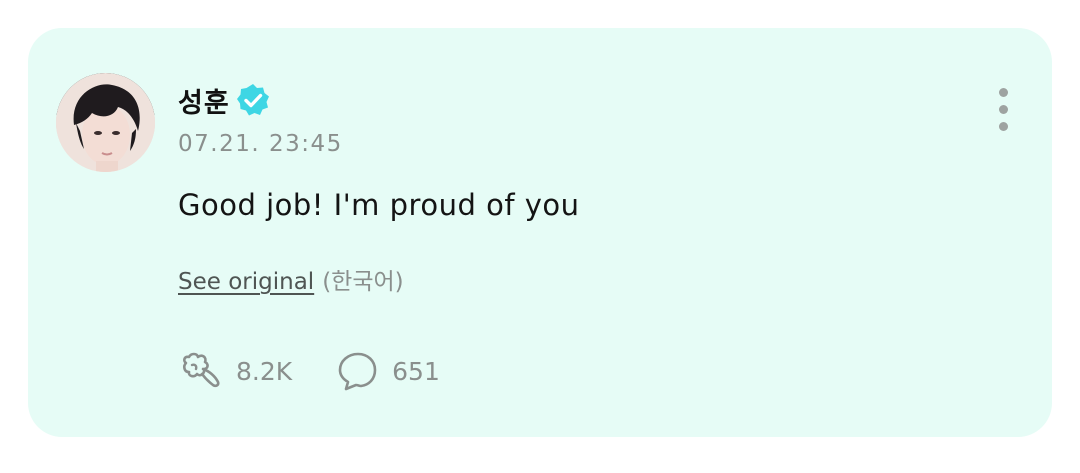 Image resolution: width=1080 pixels, height=473 pixels. I want to click on translation-row: See original (한국어), so click(291, 279).